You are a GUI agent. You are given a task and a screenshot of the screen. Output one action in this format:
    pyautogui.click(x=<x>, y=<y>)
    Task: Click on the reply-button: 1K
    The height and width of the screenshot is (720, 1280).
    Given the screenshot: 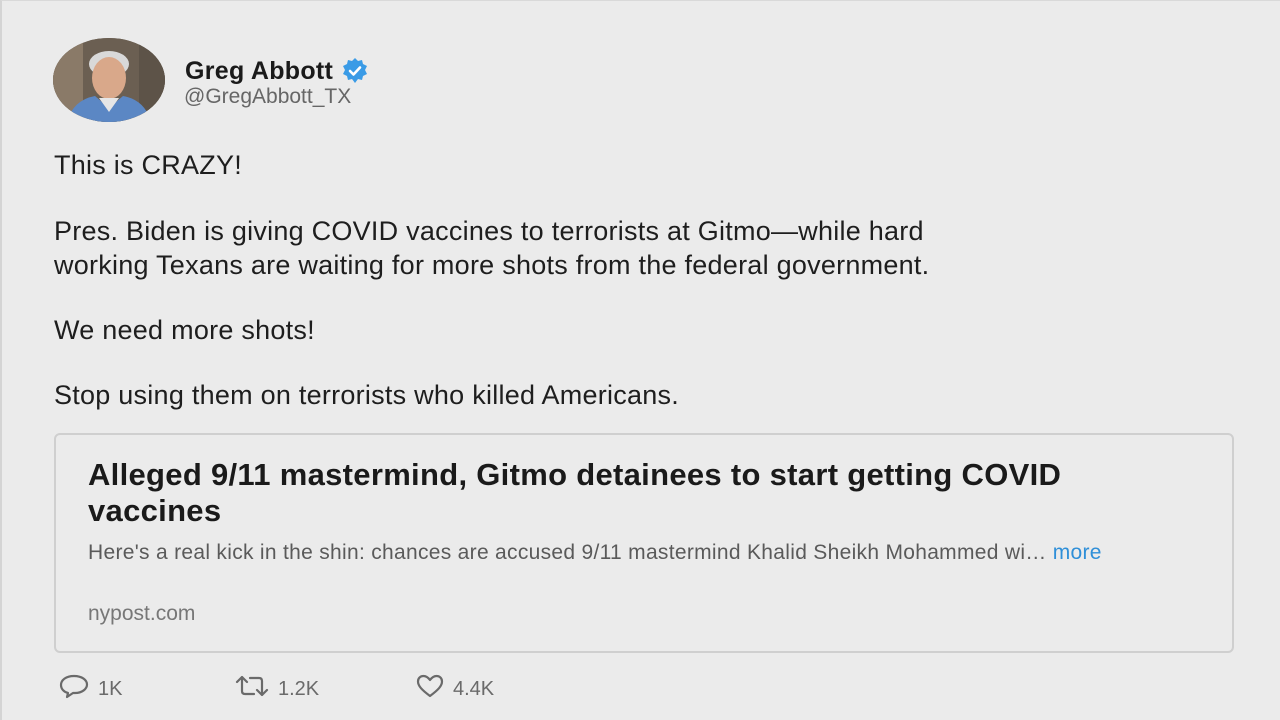 What is the action you would take?
    pyautogui.click(x=90, y=689)
    